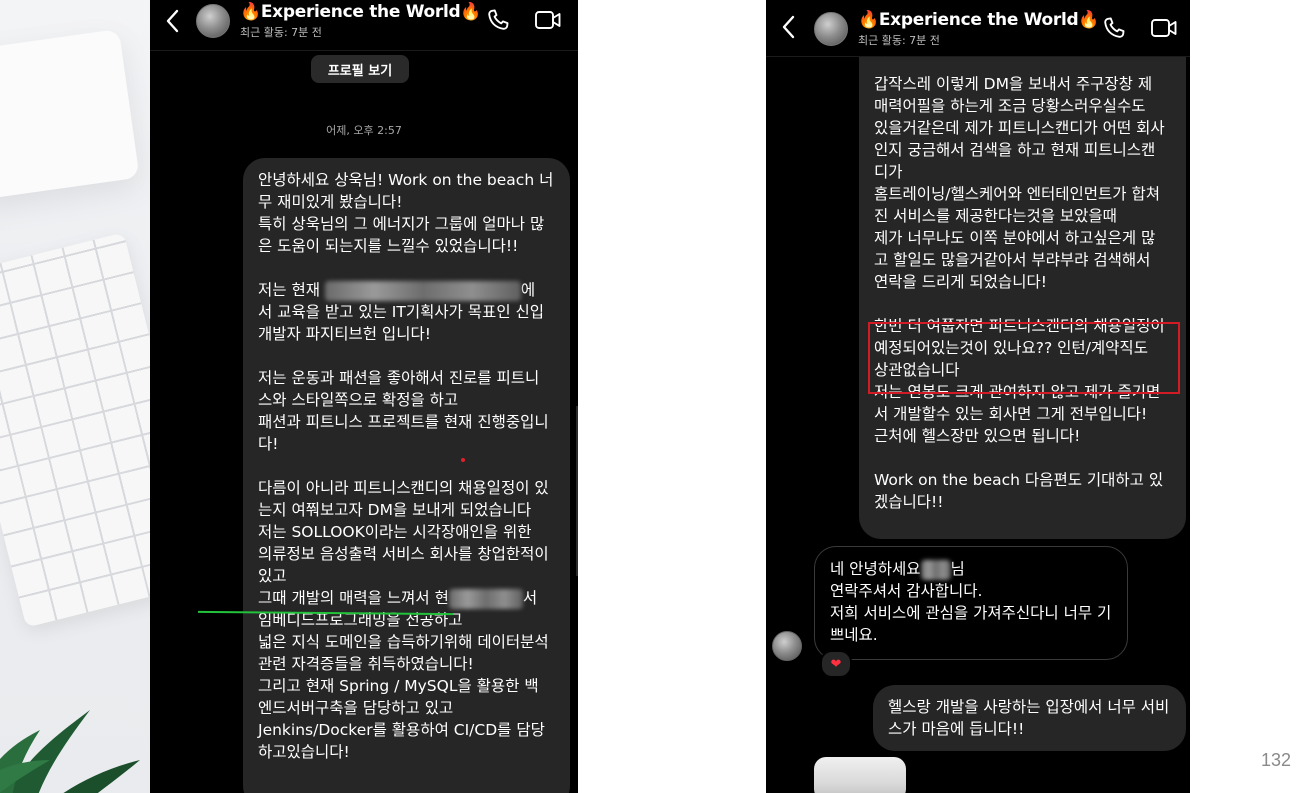 The image size is (1301, 793). I want to click on message-line: 개발자 파지티브헌 입니다!, so click(344, 334).